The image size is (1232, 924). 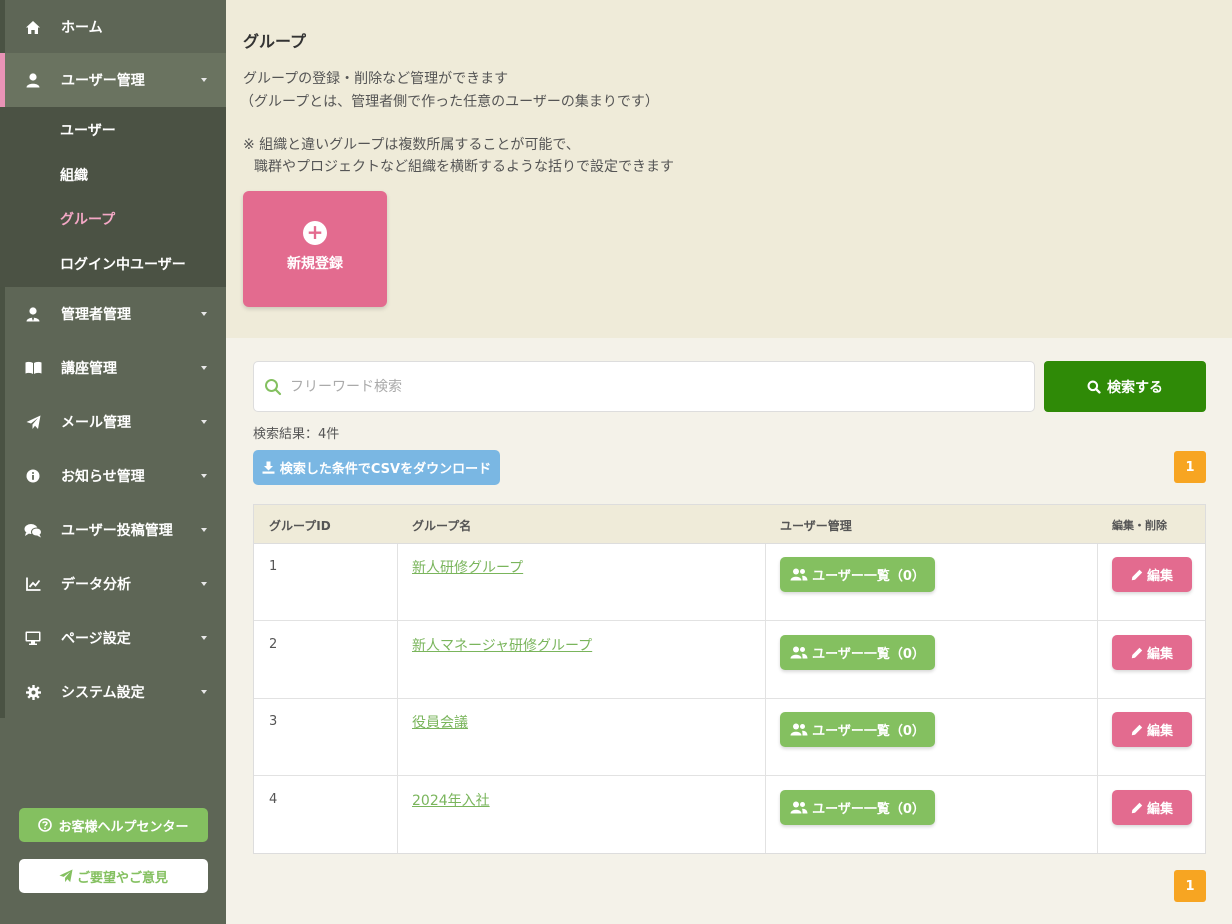 What do you see at coordinates (89, 369) in the screenshot?
I see `sidebar-item-label: 講座管理` at bounding box center [89, 369].